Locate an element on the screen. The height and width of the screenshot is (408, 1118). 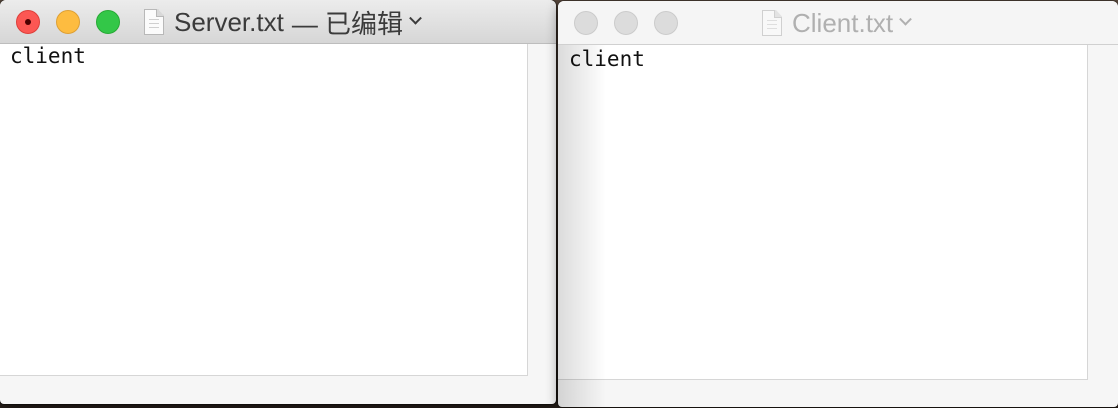
window-title: Server.txt — 已编辑 is located at coordinates (283, 22).